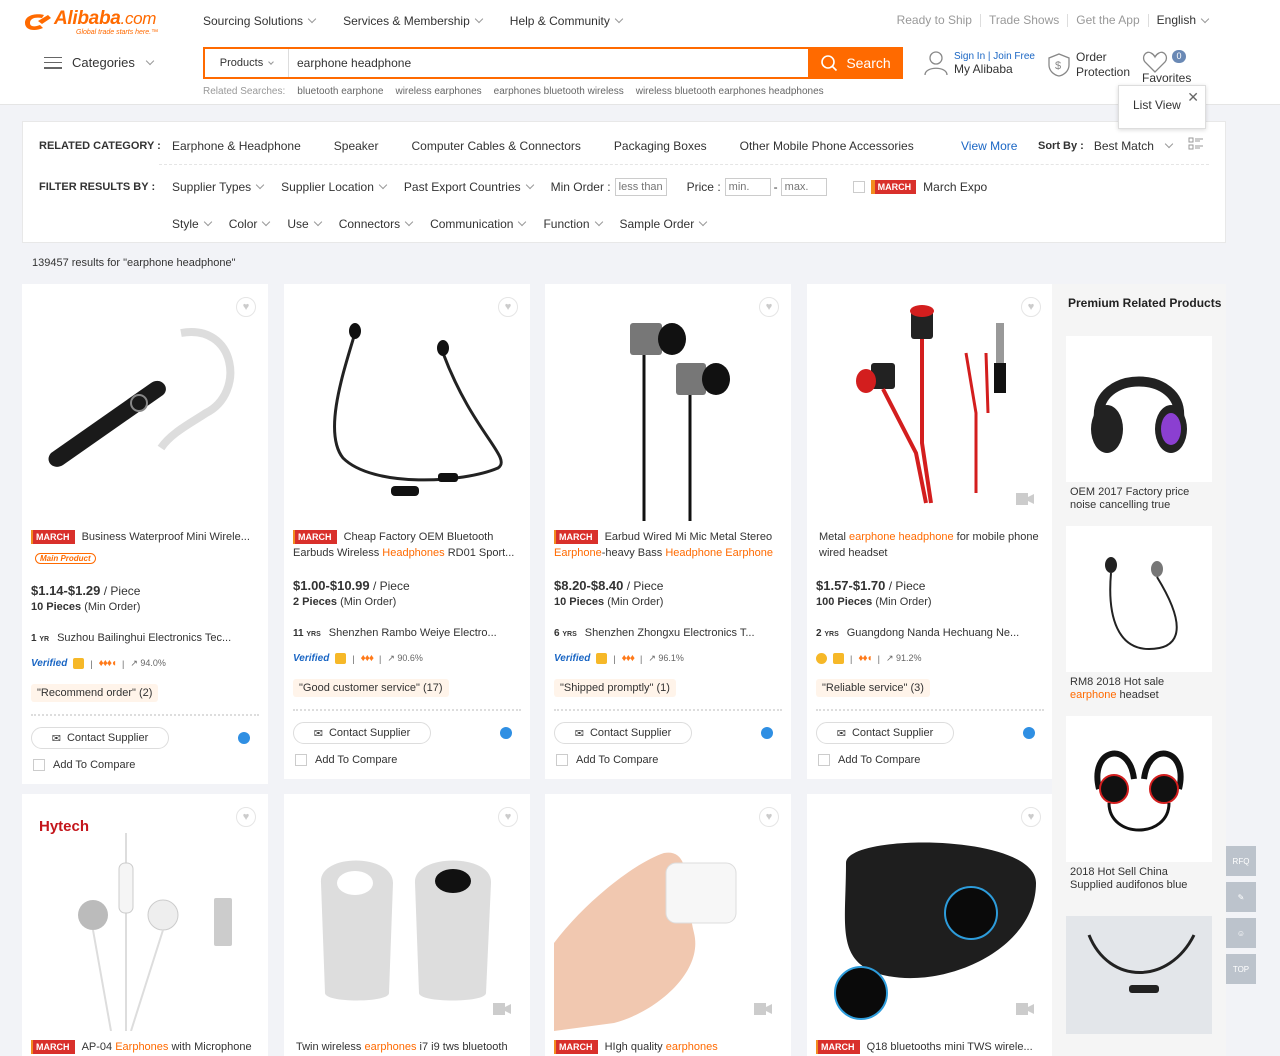  I want to click on link-get-the-app: Get the App, so click(1108, 20).